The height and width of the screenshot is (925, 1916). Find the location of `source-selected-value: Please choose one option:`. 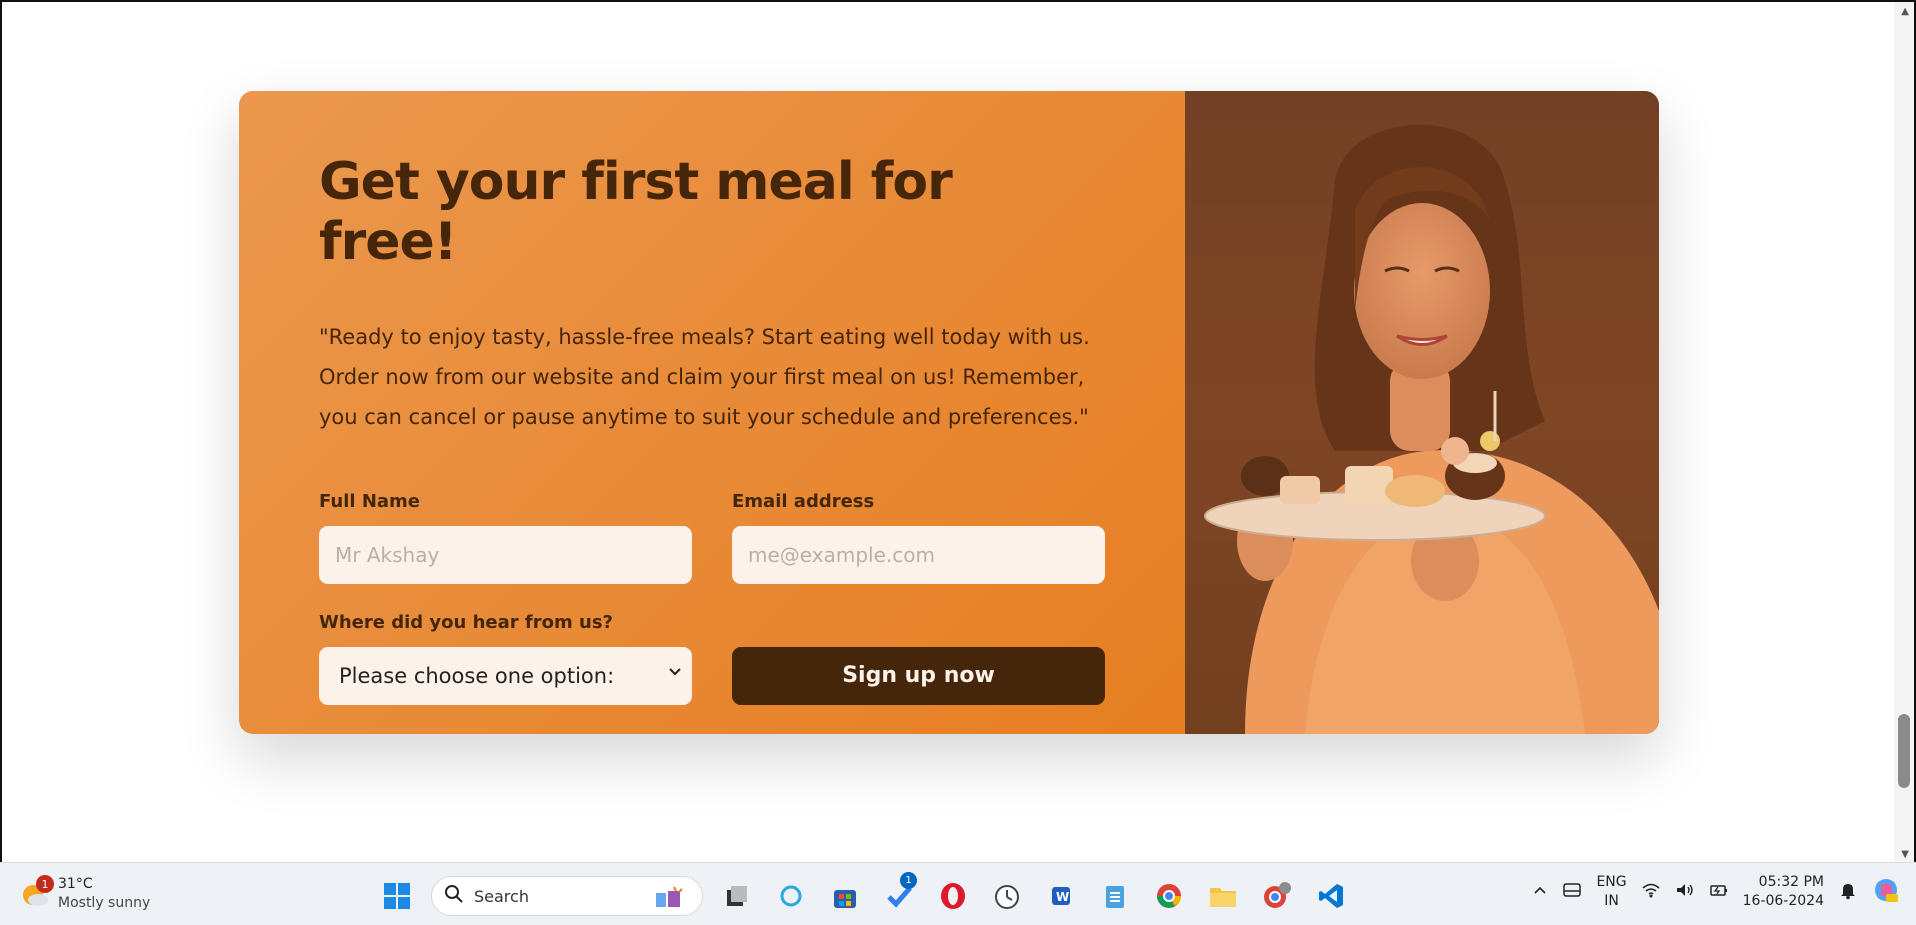

source-selected-value: Please choose one option: is located at coordinates (477, 675).